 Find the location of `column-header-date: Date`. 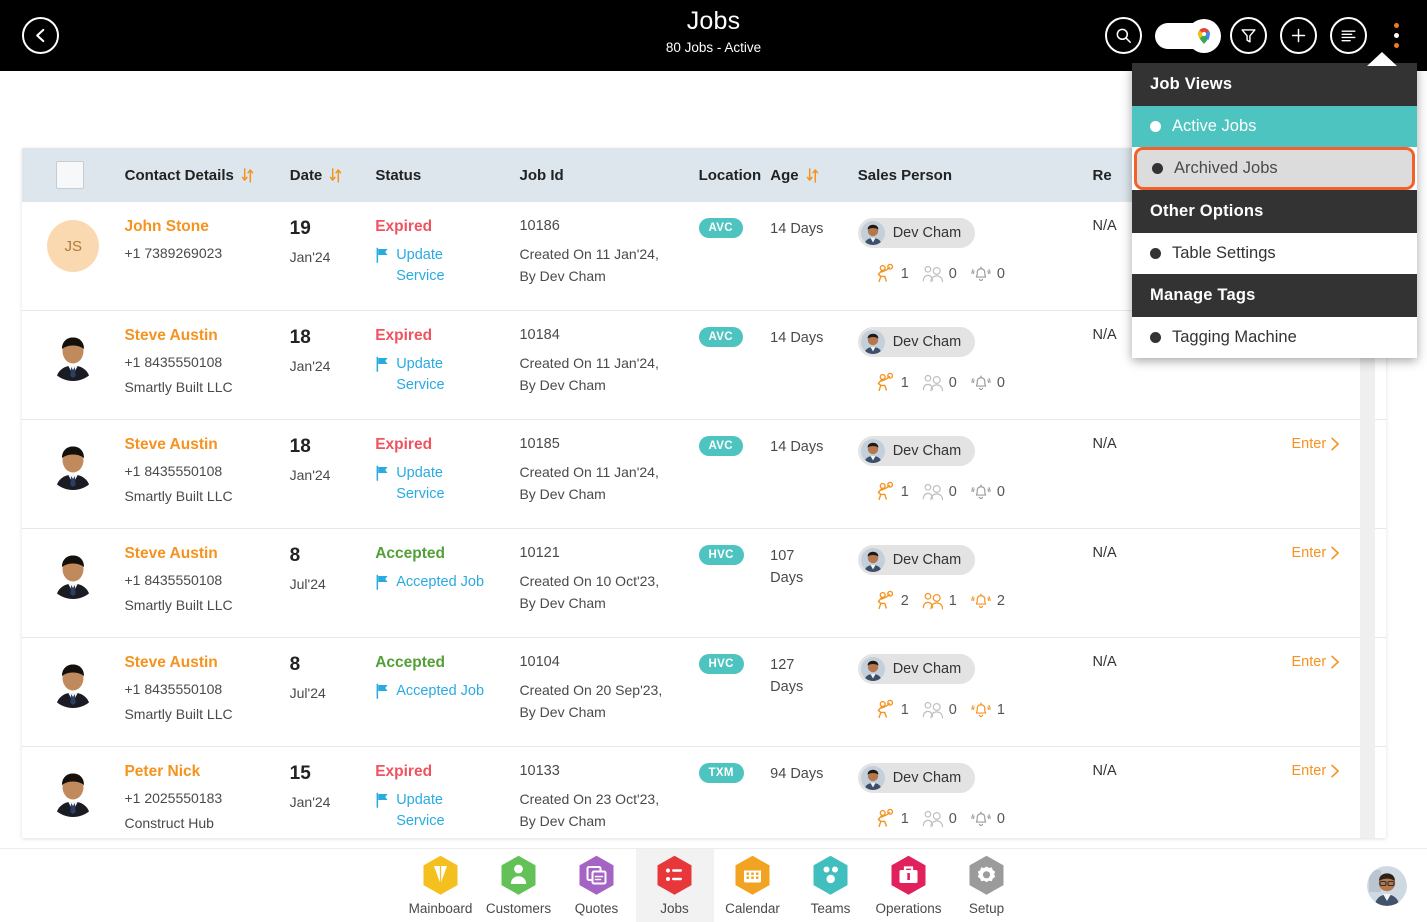

column-header-date: Date is located at coordinates (333, 175).